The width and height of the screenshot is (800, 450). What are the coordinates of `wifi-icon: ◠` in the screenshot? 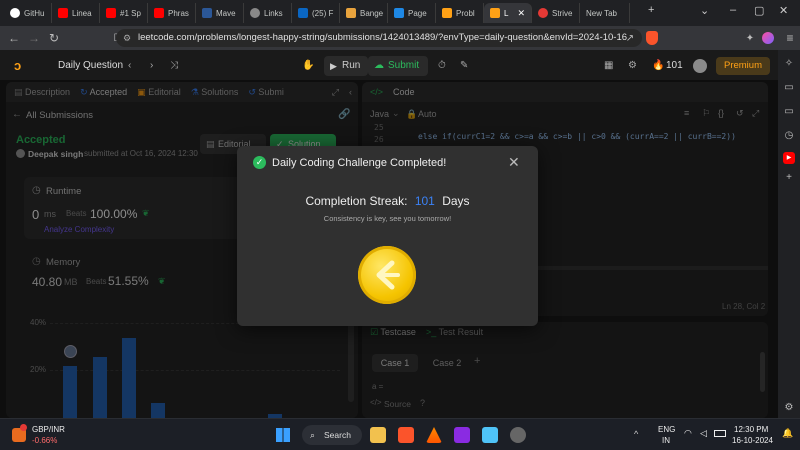 It's located at (688, 433).